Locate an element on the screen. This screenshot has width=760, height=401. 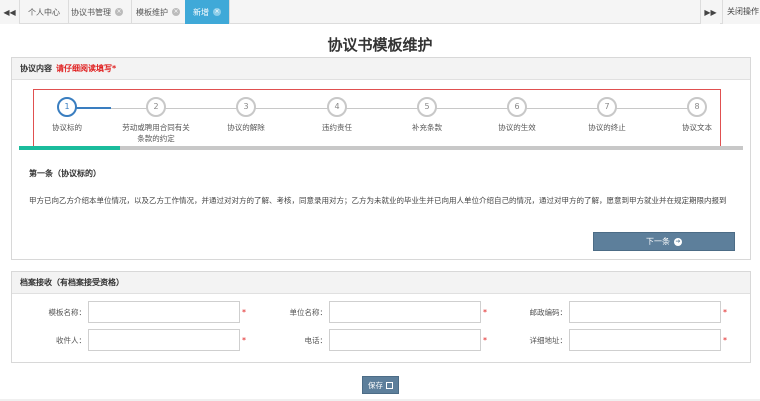
double-right-arrow-icon: ▶▶ is located at coordinates (710, 12).